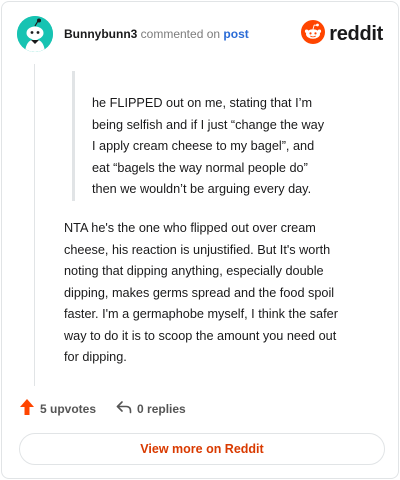  I want to click on upvote-button: 5 upvotes, so click(57, 409).